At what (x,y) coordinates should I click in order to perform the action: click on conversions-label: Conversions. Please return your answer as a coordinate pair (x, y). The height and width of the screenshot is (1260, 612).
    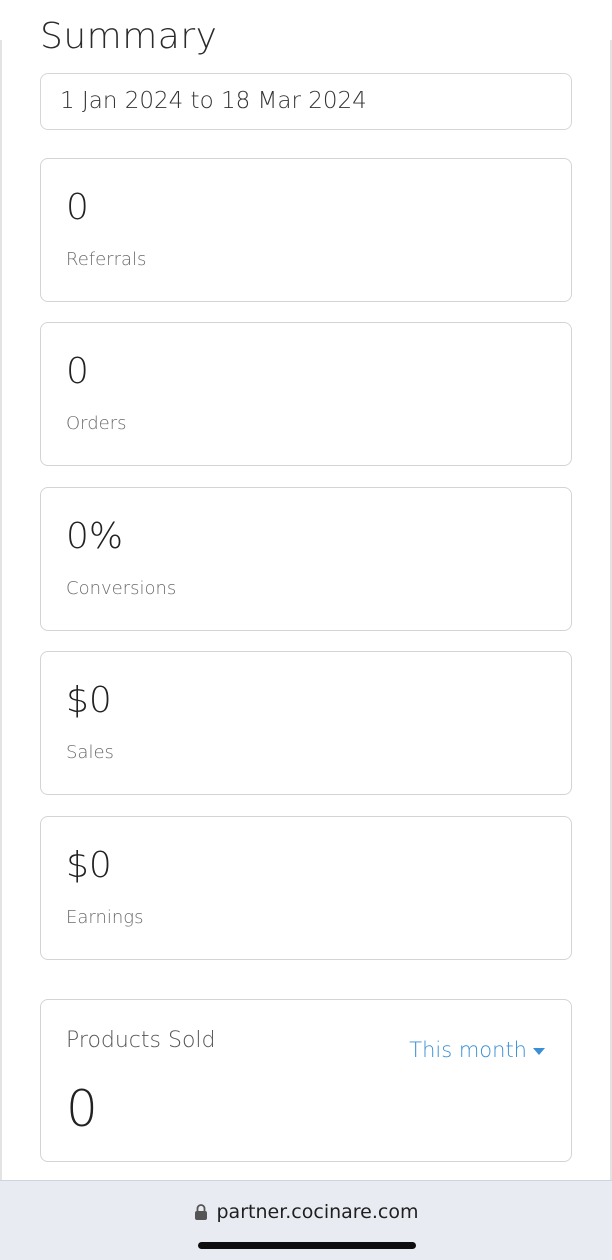
    Looking at the image, I should click on (121, 588).